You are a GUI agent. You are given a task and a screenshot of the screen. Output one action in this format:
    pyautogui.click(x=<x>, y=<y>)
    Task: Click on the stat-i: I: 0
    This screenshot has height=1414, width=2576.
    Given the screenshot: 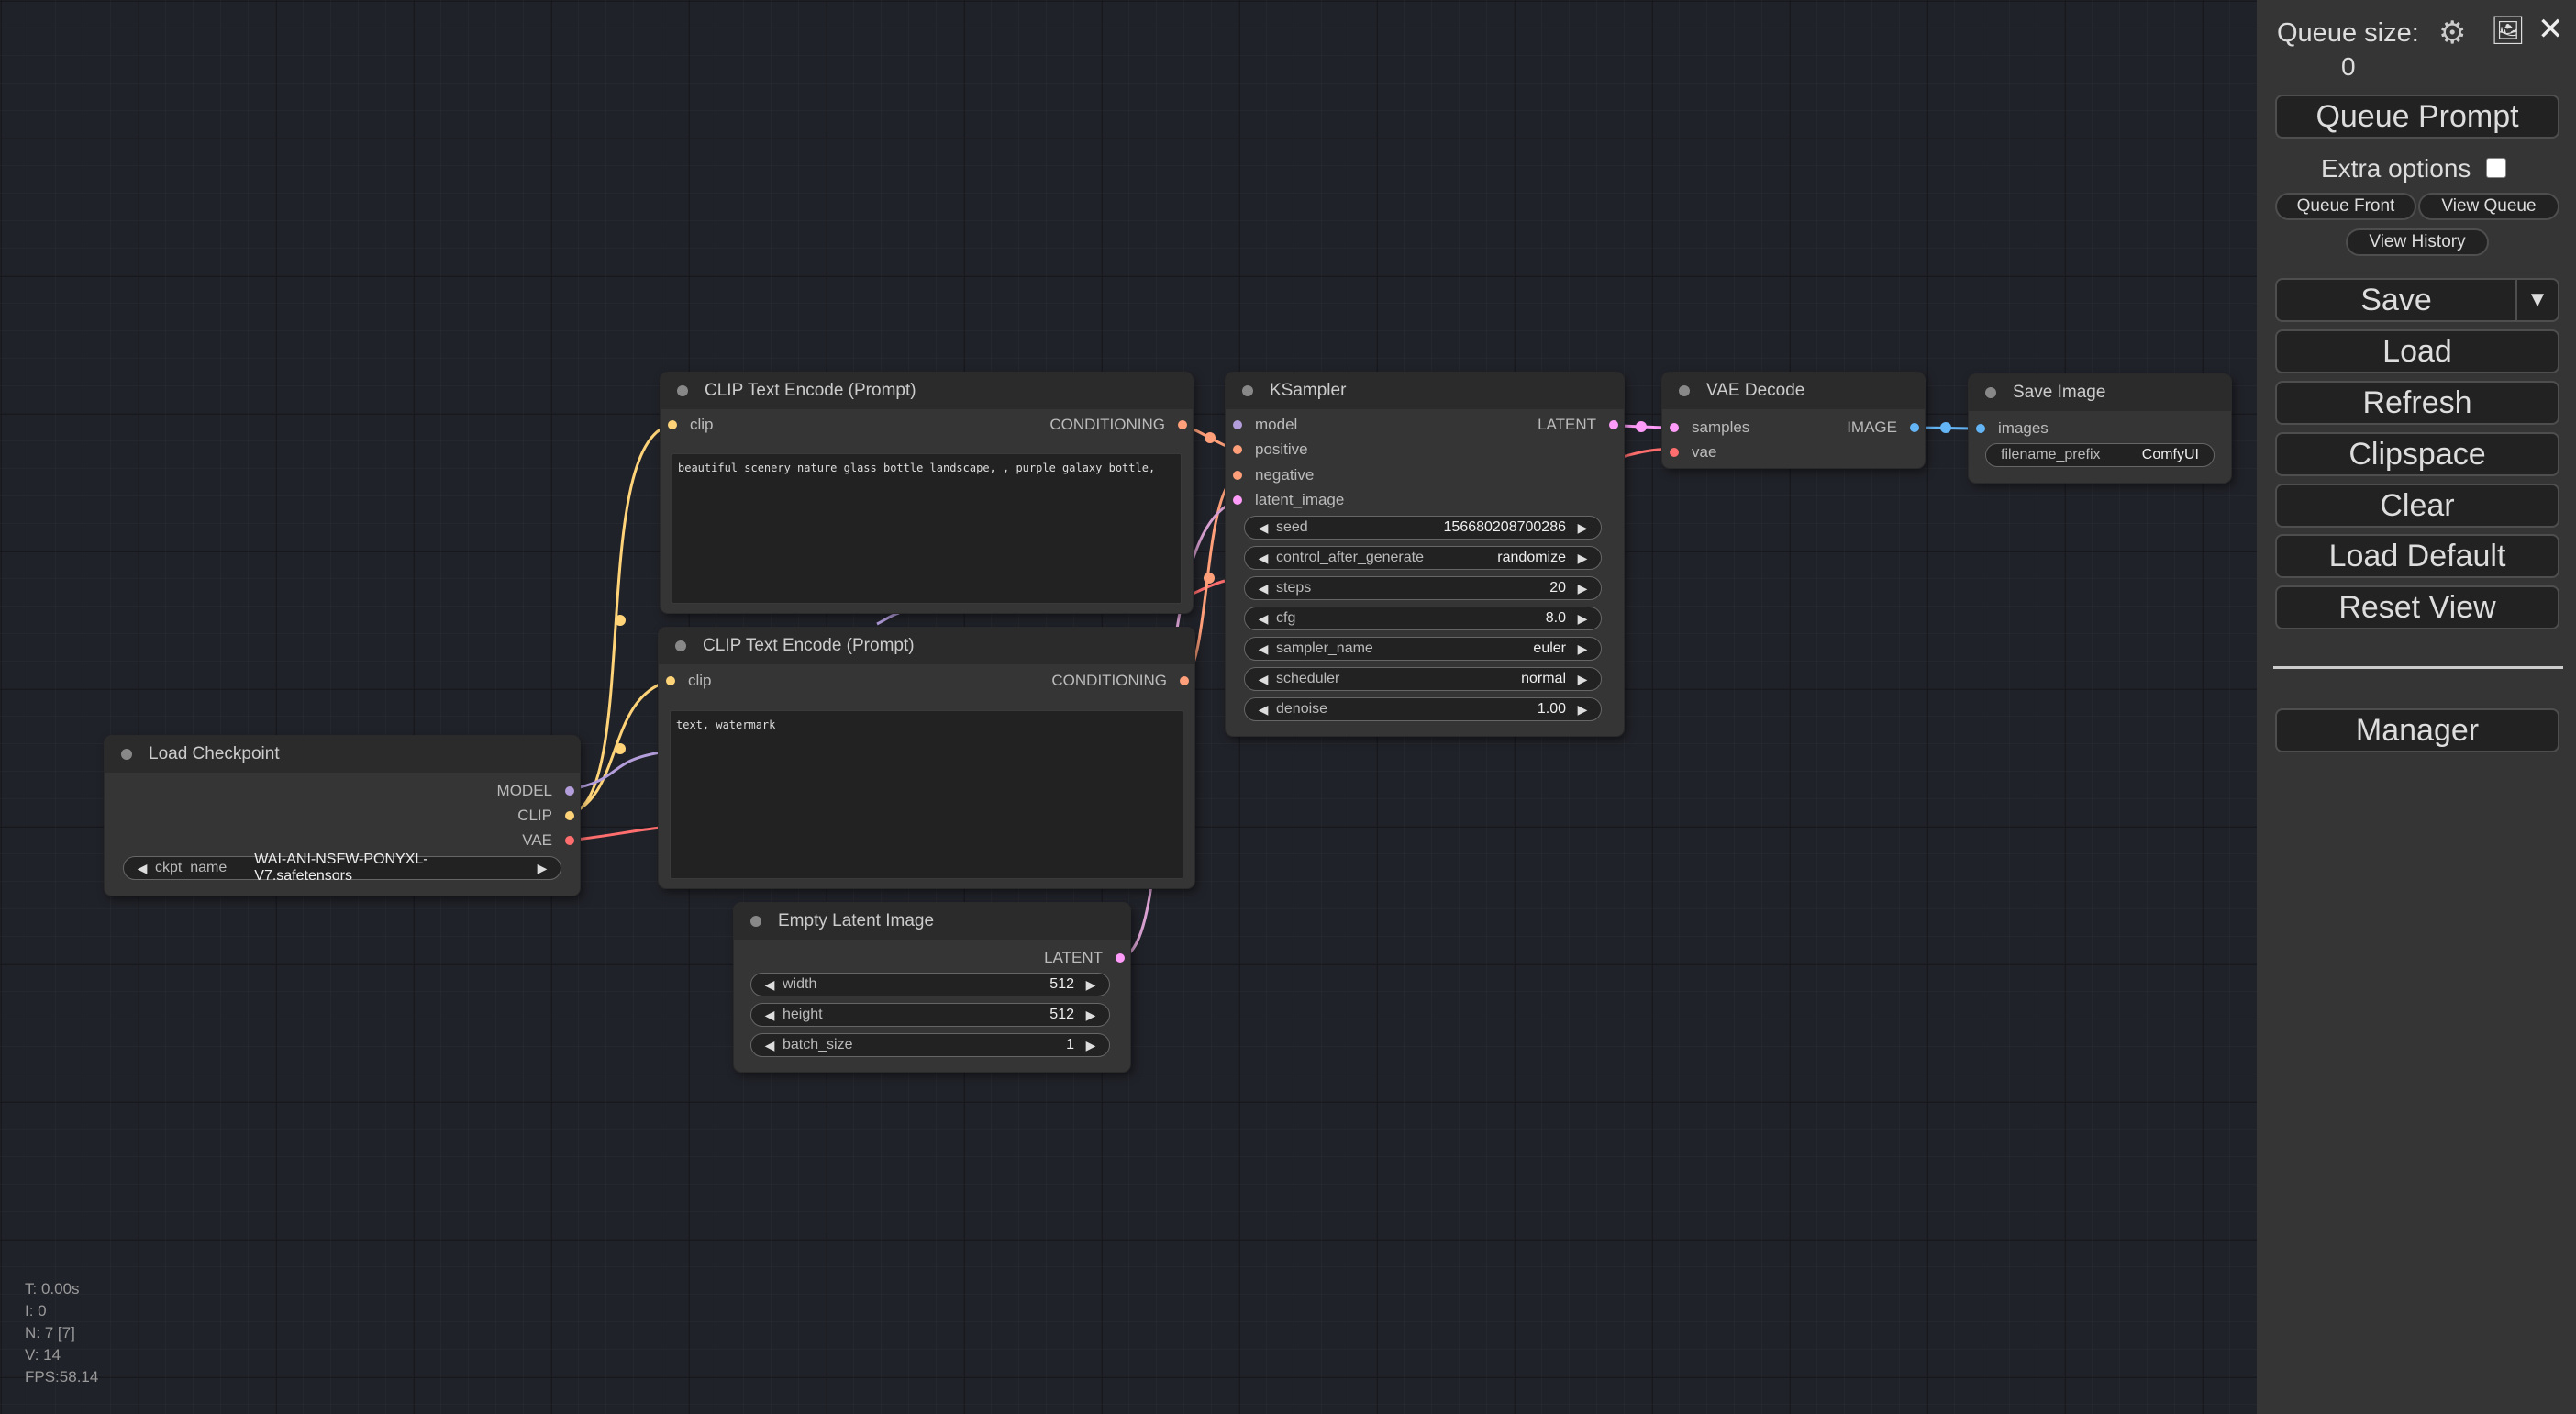 What is the action you would take?
    pyautogui.click(x=36, y=1310)
    